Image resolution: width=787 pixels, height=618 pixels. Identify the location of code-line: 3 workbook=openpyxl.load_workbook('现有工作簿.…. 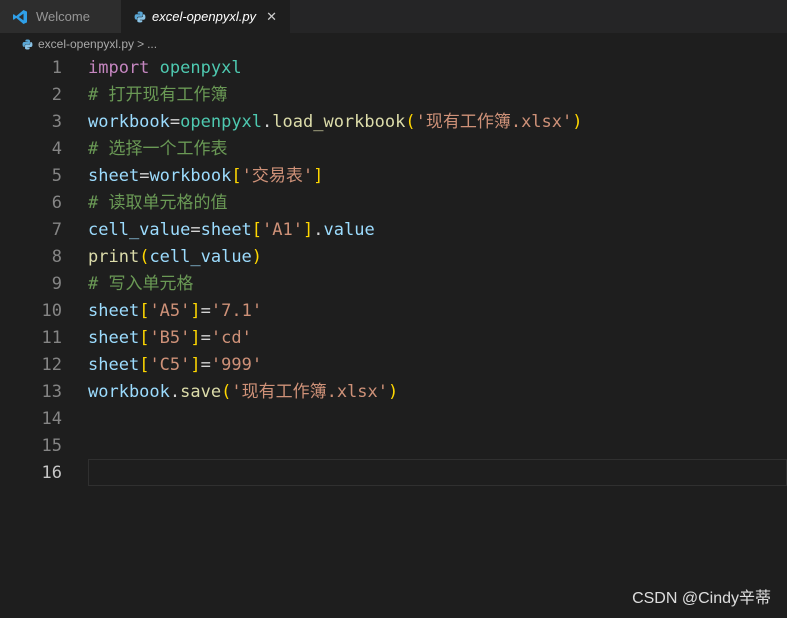
(393, 122).